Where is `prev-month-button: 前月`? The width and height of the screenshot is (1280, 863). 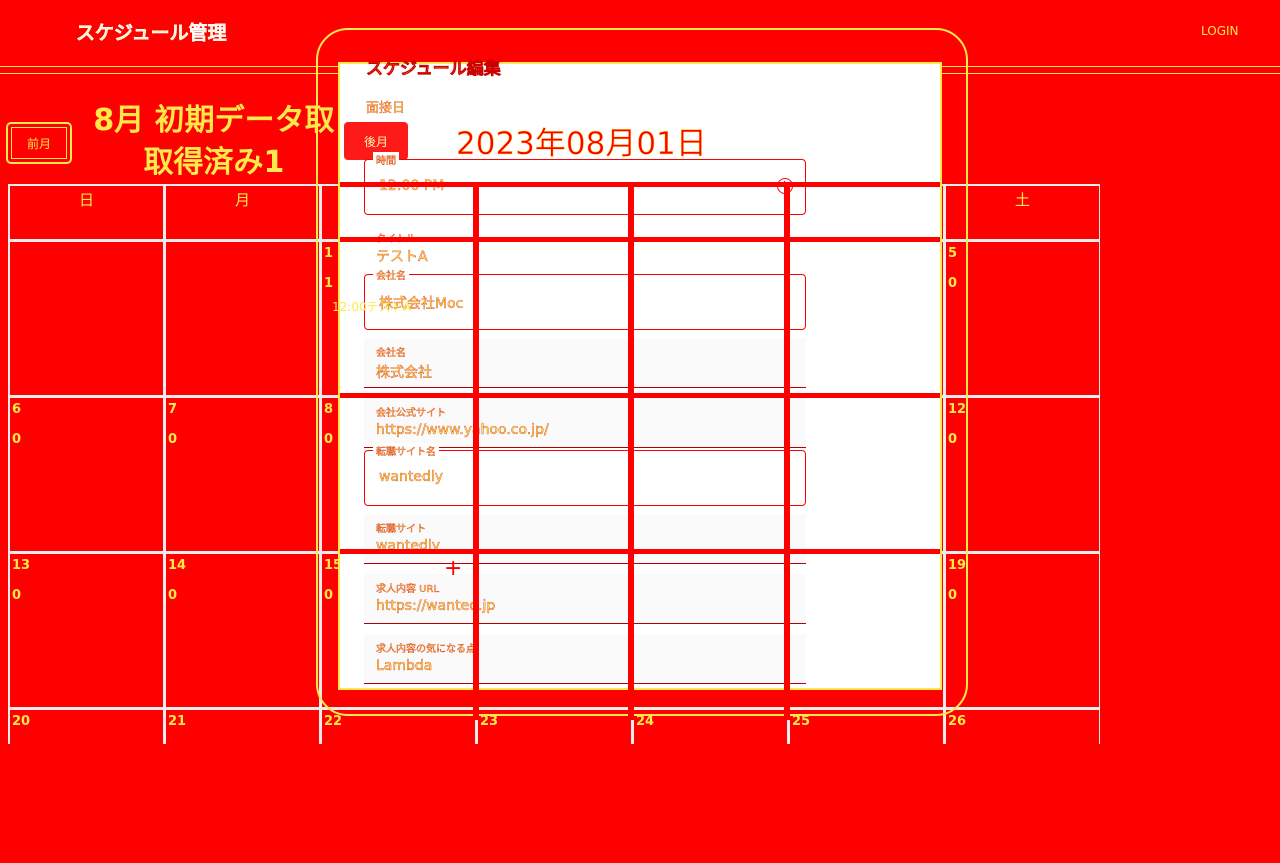
prev-month-button: 前月 is located at coordinates (39, 143).